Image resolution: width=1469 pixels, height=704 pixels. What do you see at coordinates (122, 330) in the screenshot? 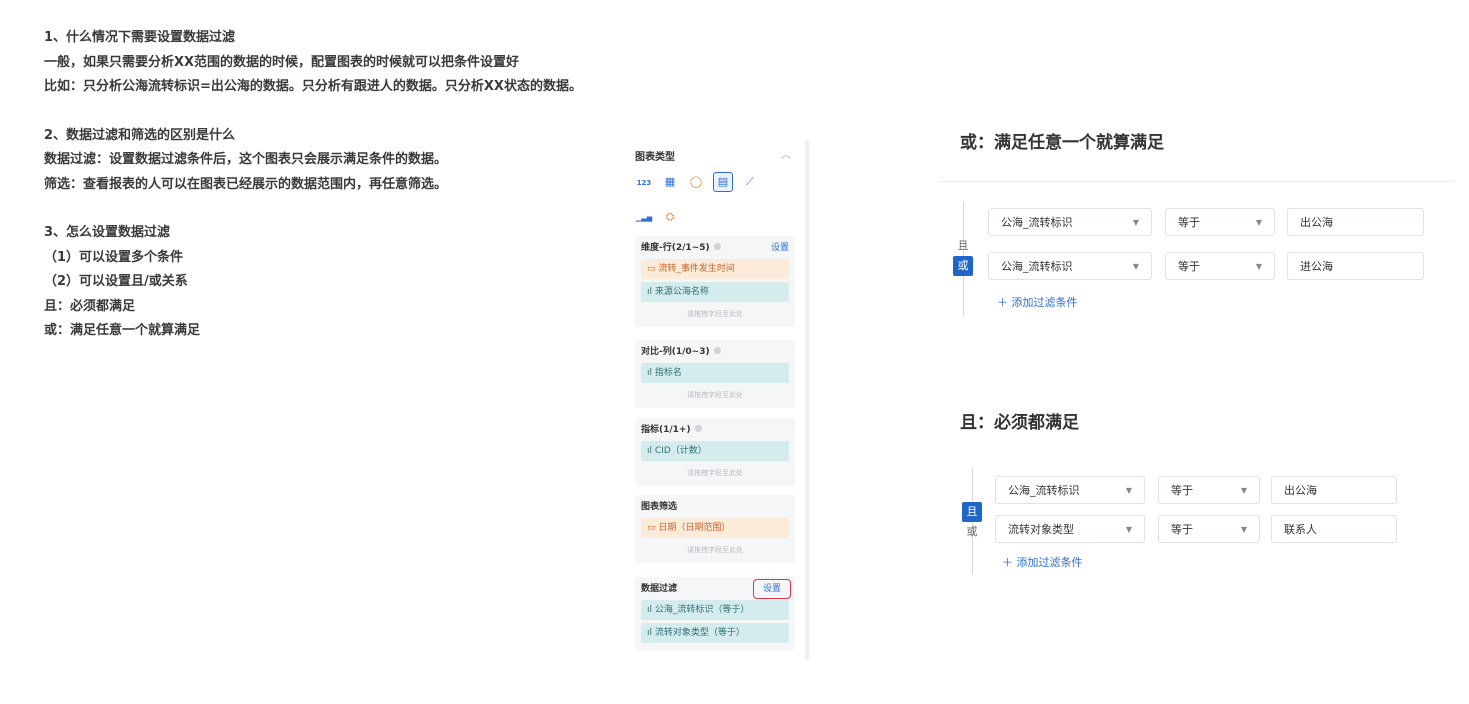
I see `doc-text: 或：满足任意一个就算满足` at bounding box center [122, 330].